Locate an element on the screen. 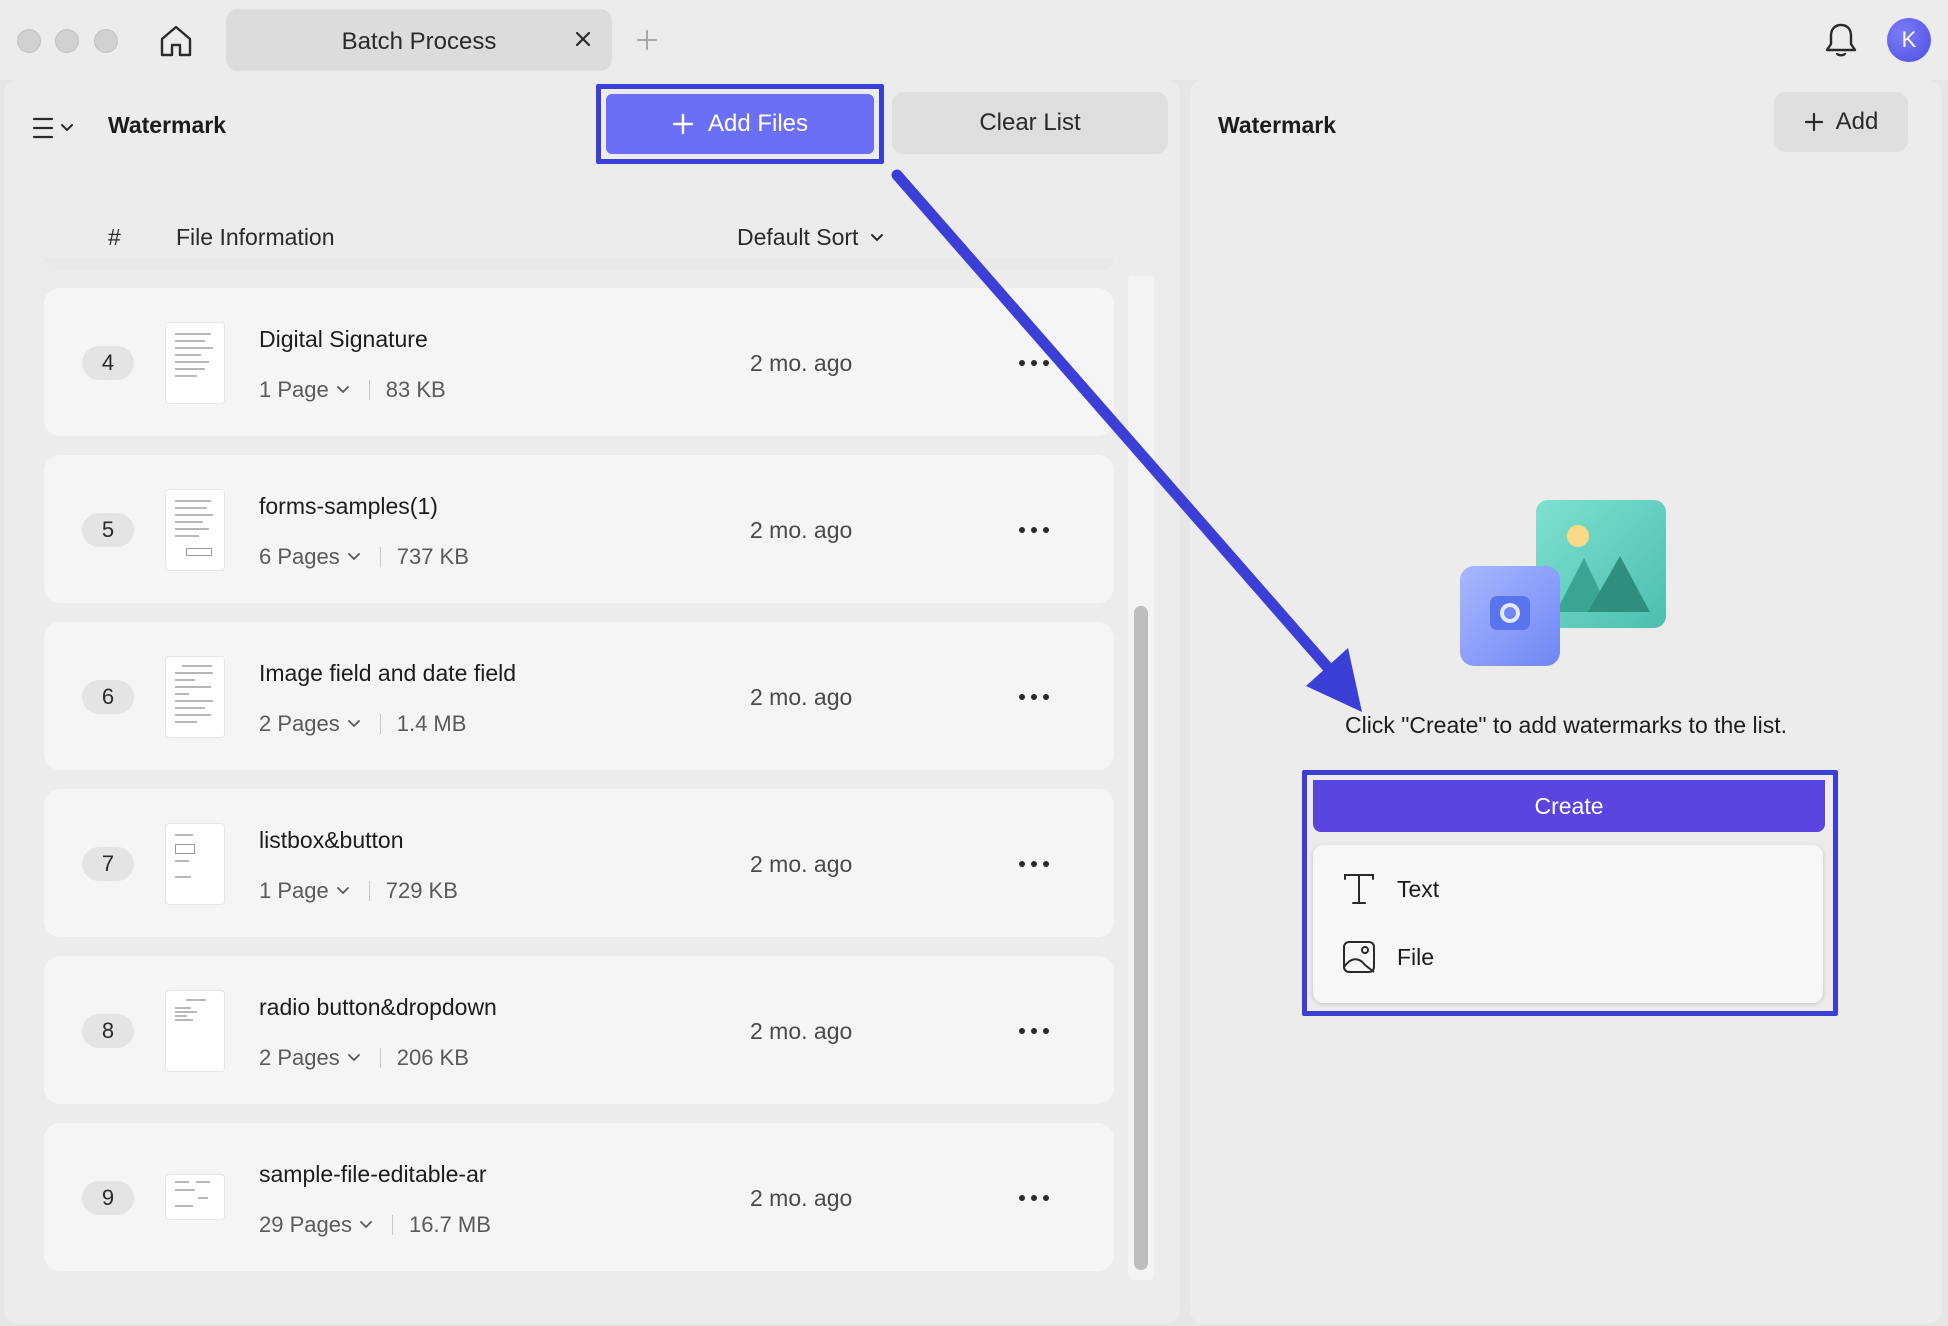 The image size is (1948, 1326). empty-state-illustration is located at coordinates (1563, 583).